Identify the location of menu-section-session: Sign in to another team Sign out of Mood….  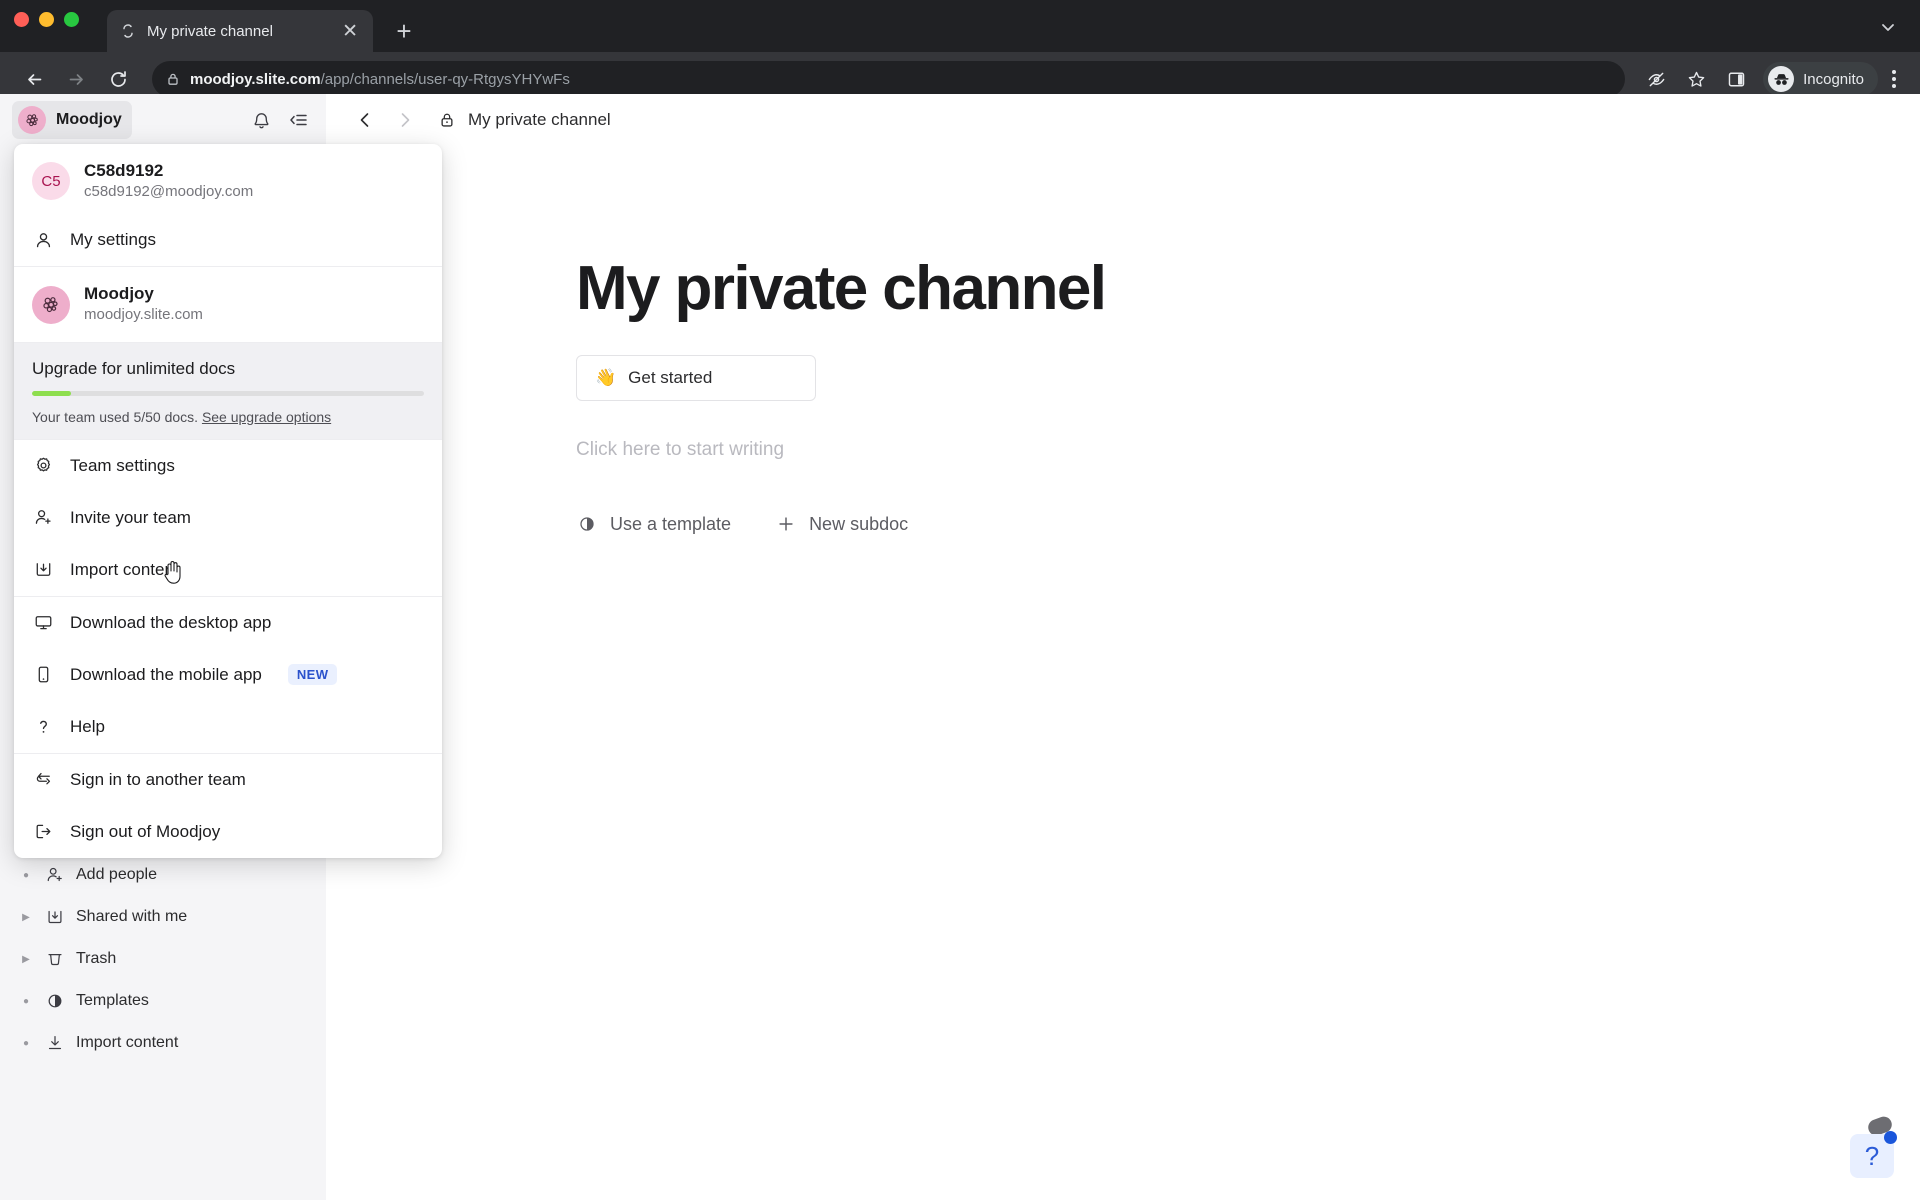
(228, 806).